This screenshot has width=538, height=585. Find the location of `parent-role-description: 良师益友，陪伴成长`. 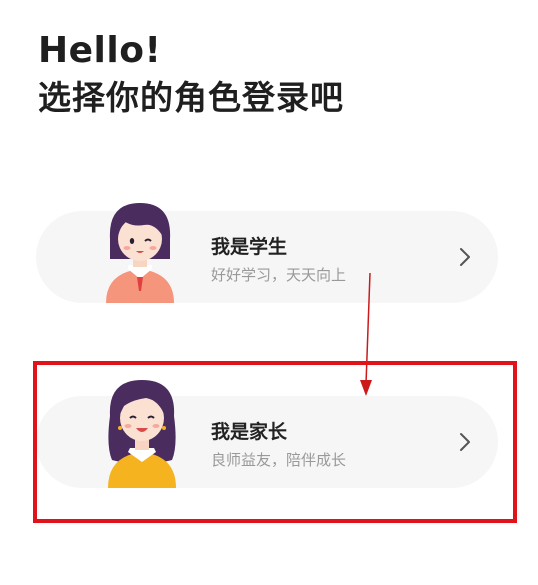

parent-role-description: 良师益友，陪伴成长 is located at coordinates (279, 460).